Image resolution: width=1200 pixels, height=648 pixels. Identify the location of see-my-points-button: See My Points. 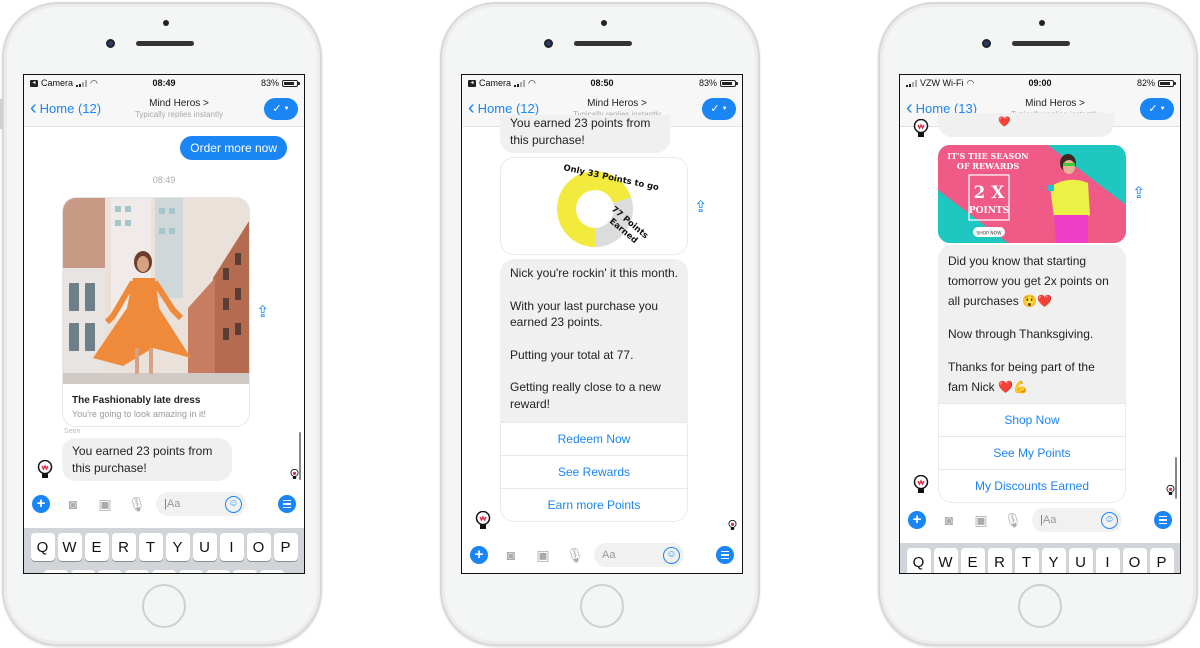
(1032, 452).